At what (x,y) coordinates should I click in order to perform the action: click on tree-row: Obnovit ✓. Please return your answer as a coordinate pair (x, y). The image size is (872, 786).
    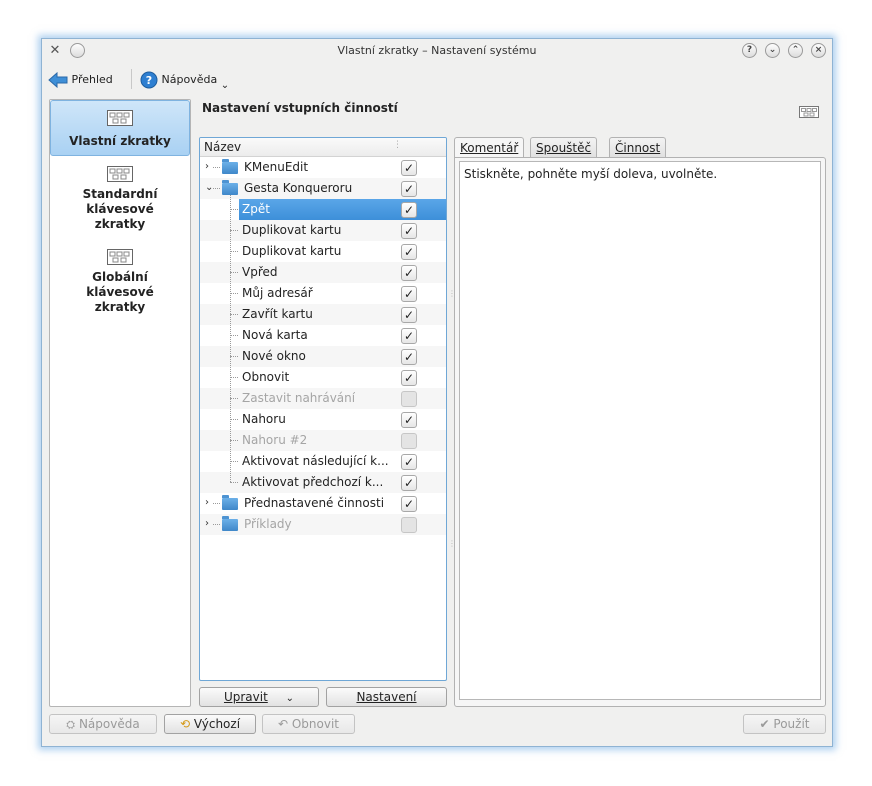
    Looking at the image, I should click on (323, 377).